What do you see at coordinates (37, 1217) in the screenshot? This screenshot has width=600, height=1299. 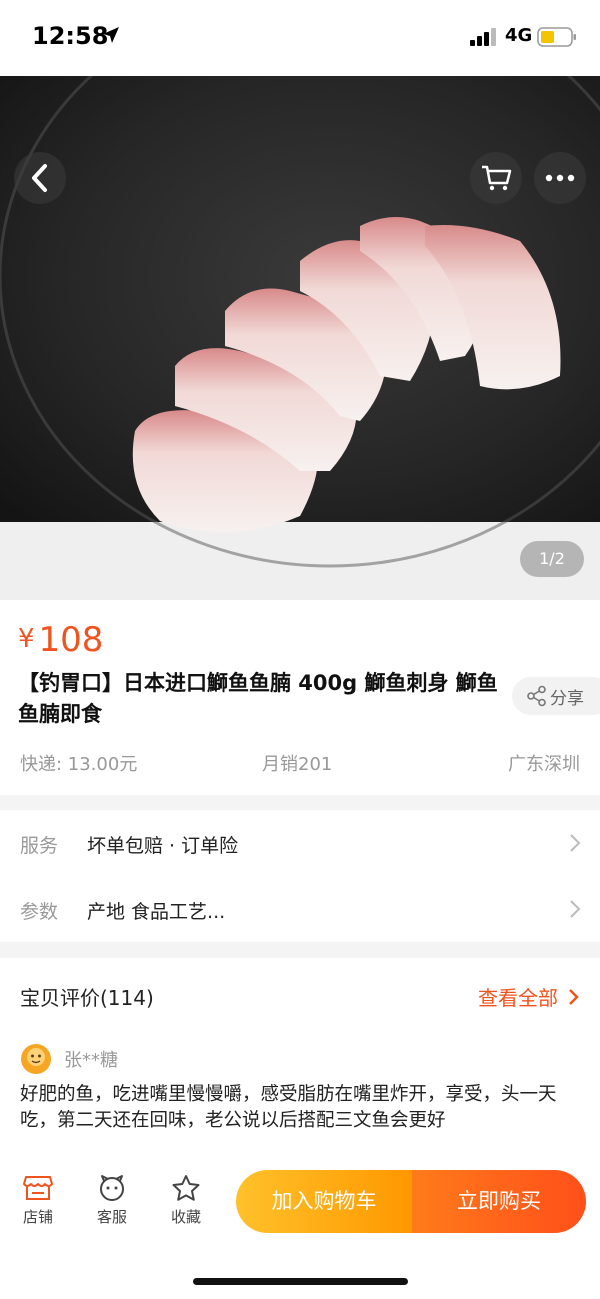 I see `shop-label: 店铺` at bounding box center [37, 1217].